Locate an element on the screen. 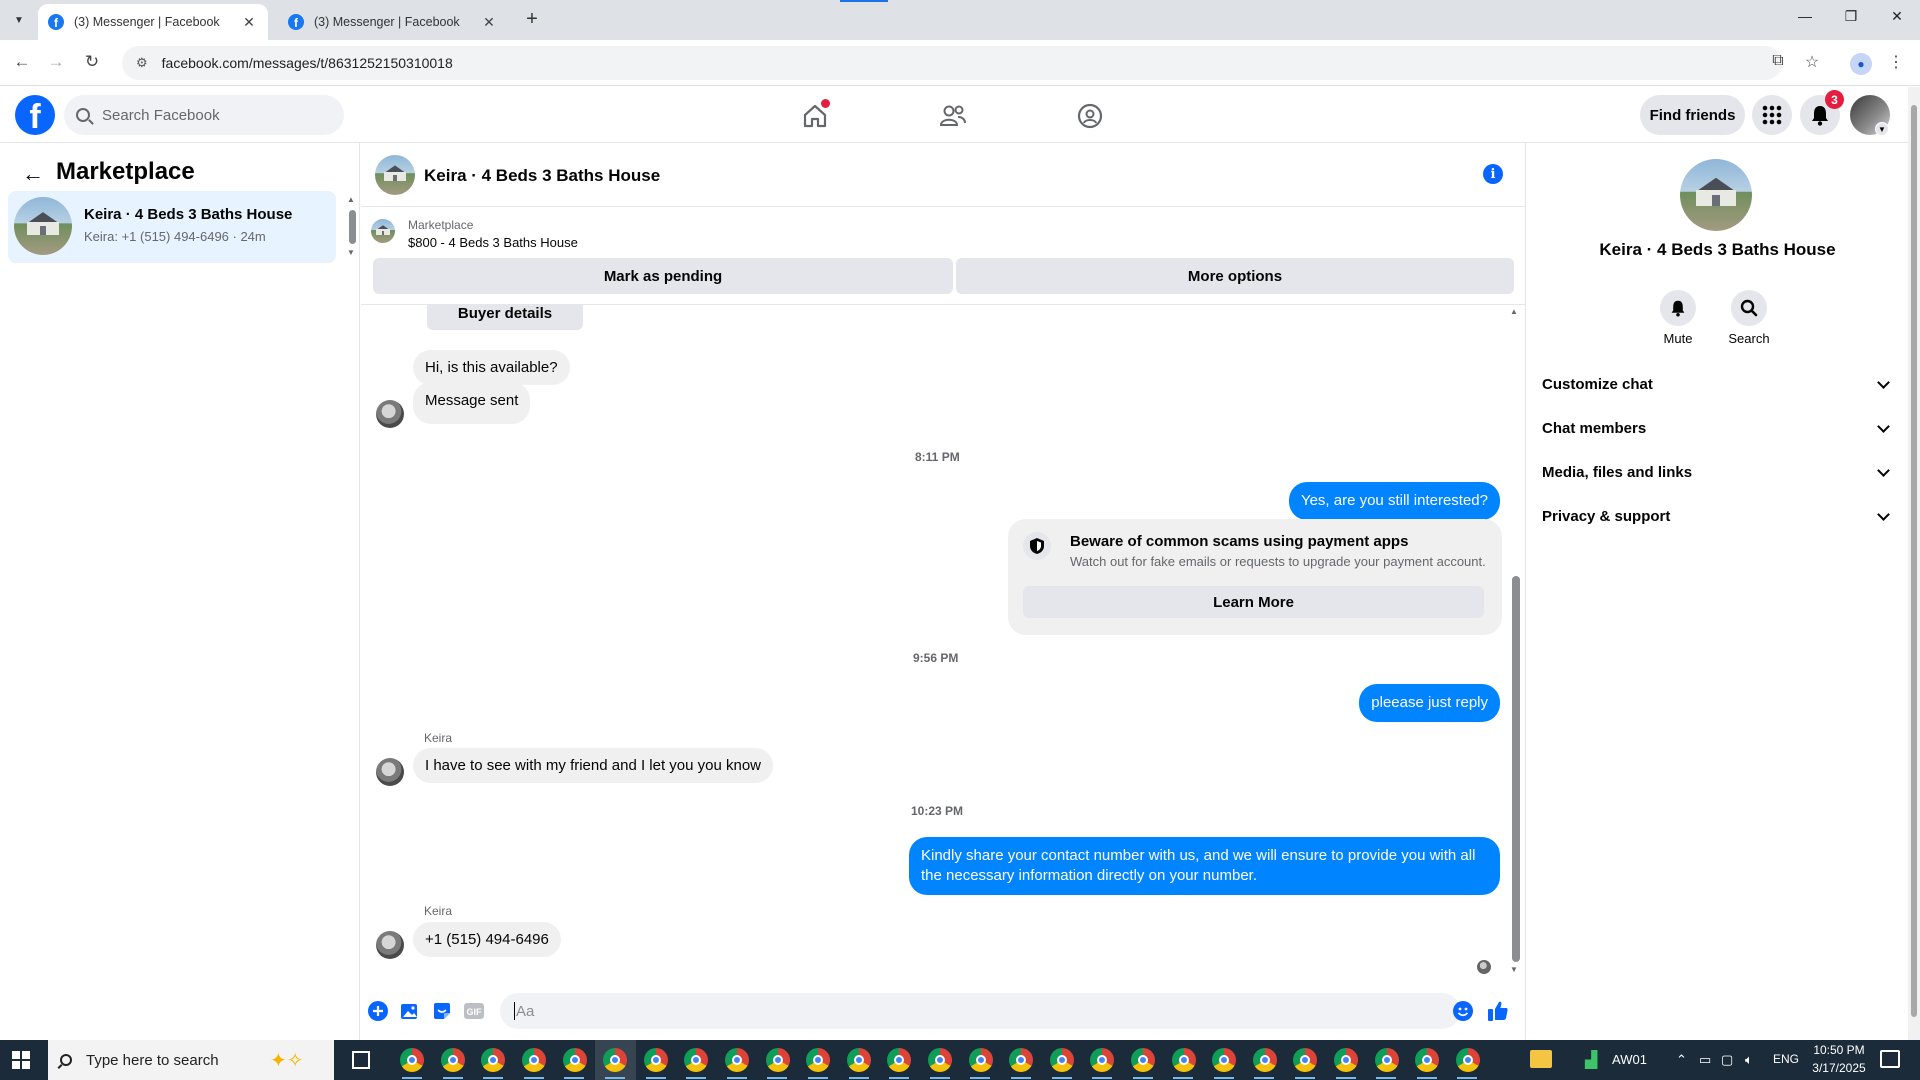  chat-scroll-down-arrow: ▼ is located at coordinates (1514, 969).